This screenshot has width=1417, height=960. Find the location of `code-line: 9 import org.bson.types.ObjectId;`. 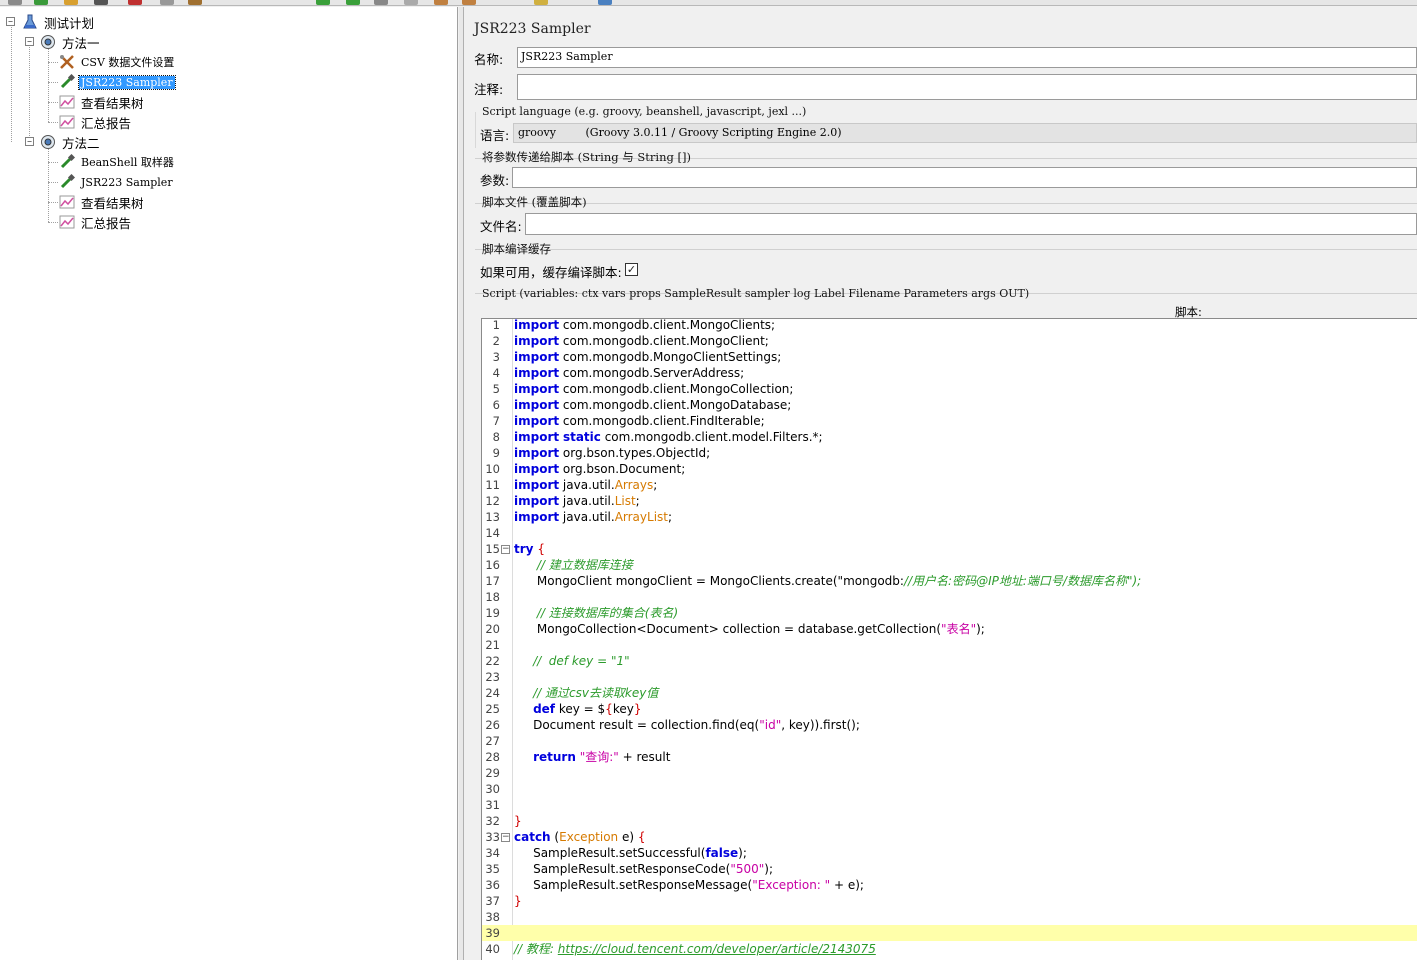

code-line: 9 import org.bson.types.ObjectId; is located at coordinates (949, 453).